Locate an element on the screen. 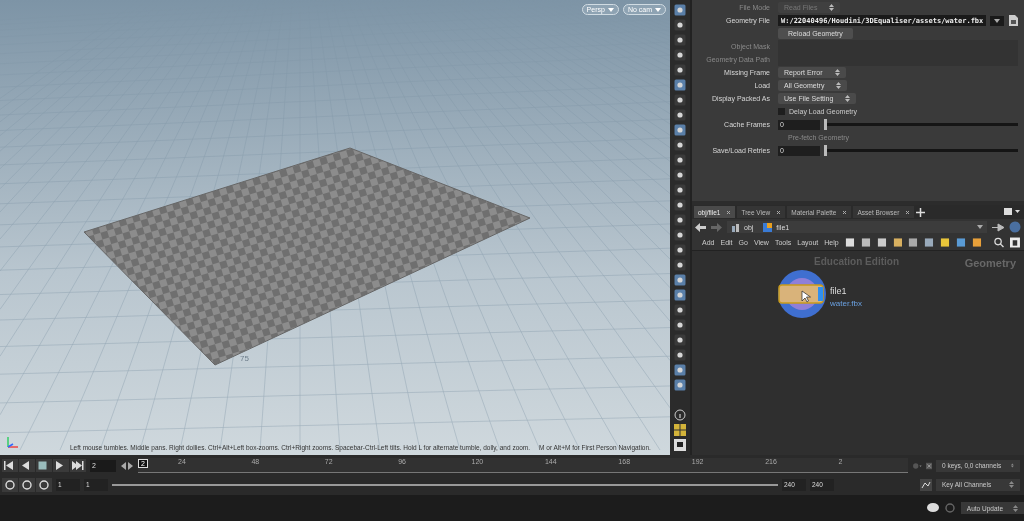  trash-icon is located at coordinates (1015, 242).